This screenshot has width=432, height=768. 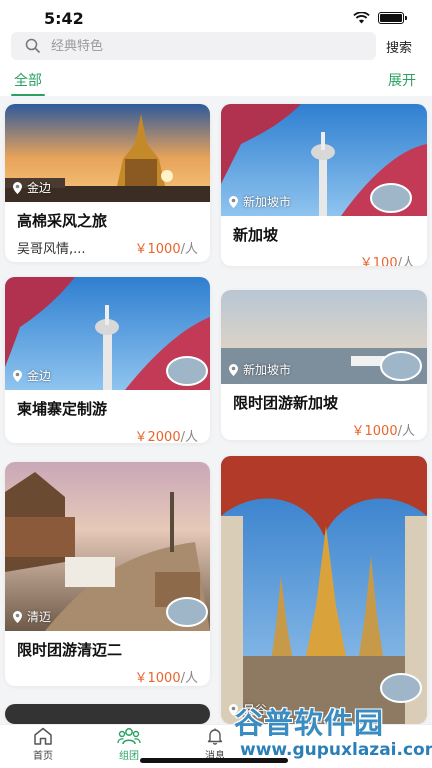 I want to click on tour-title: 限时团游新加坡, so click(x=286, y=403).